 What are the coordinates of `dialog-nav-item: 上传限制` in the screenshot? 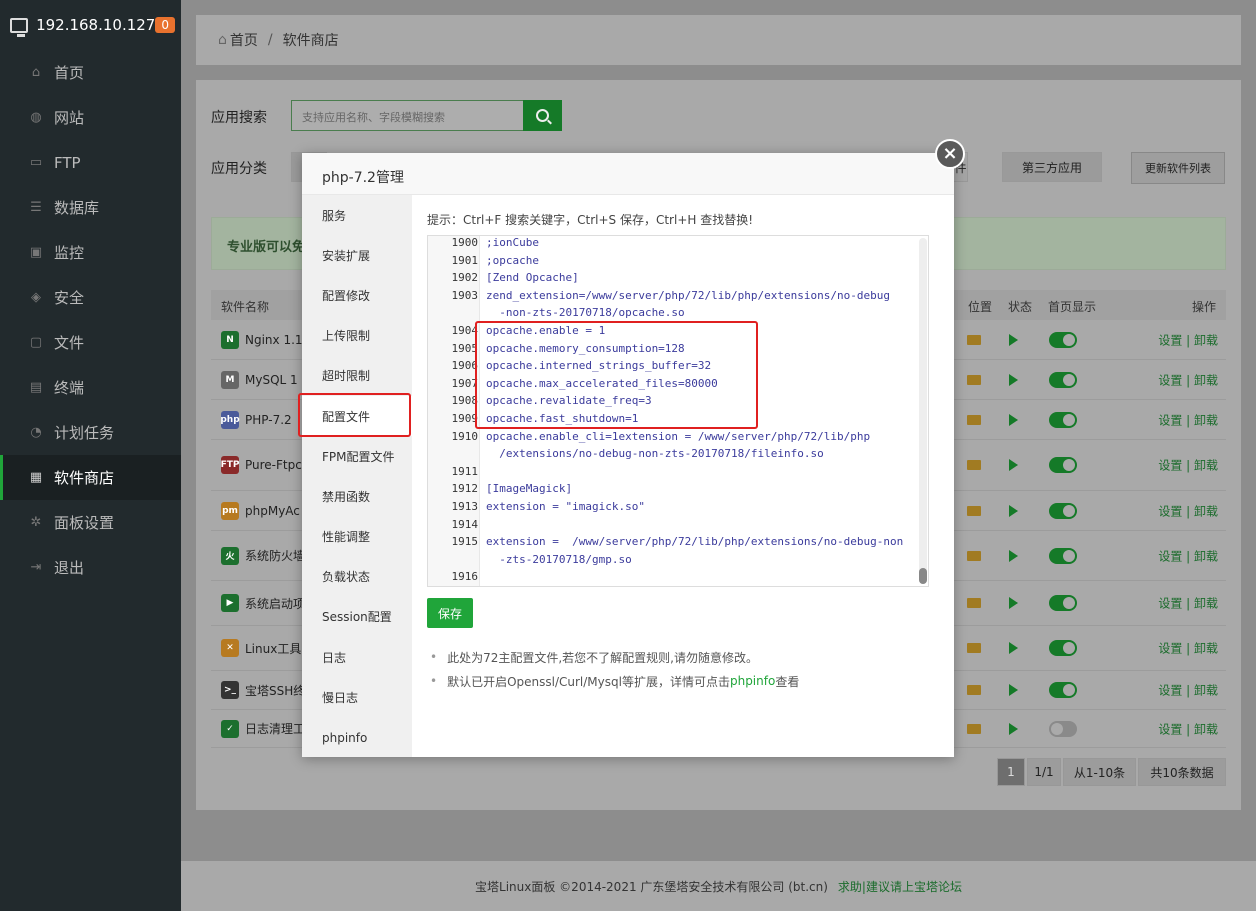 It's located at (357, 336).